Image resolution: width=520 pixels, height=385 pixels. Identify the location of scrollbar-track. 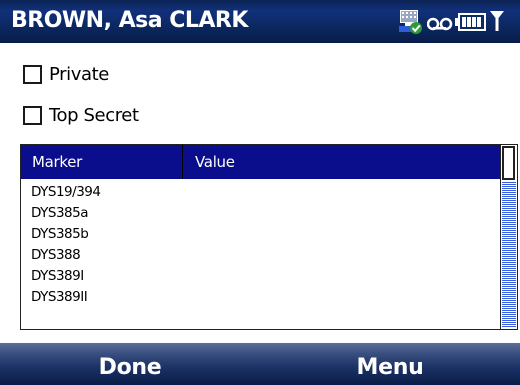
(509, 255).